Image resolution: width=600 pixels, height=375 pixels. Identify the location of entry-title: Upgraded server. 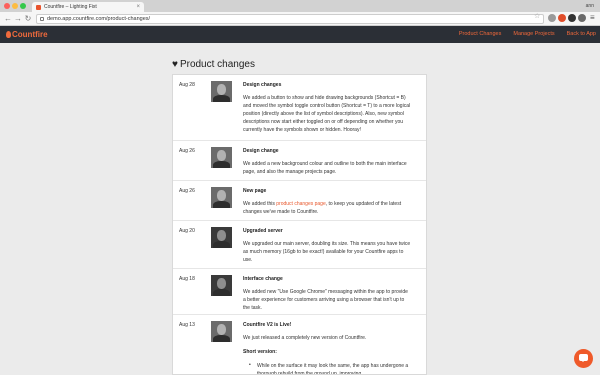
(263, 231).